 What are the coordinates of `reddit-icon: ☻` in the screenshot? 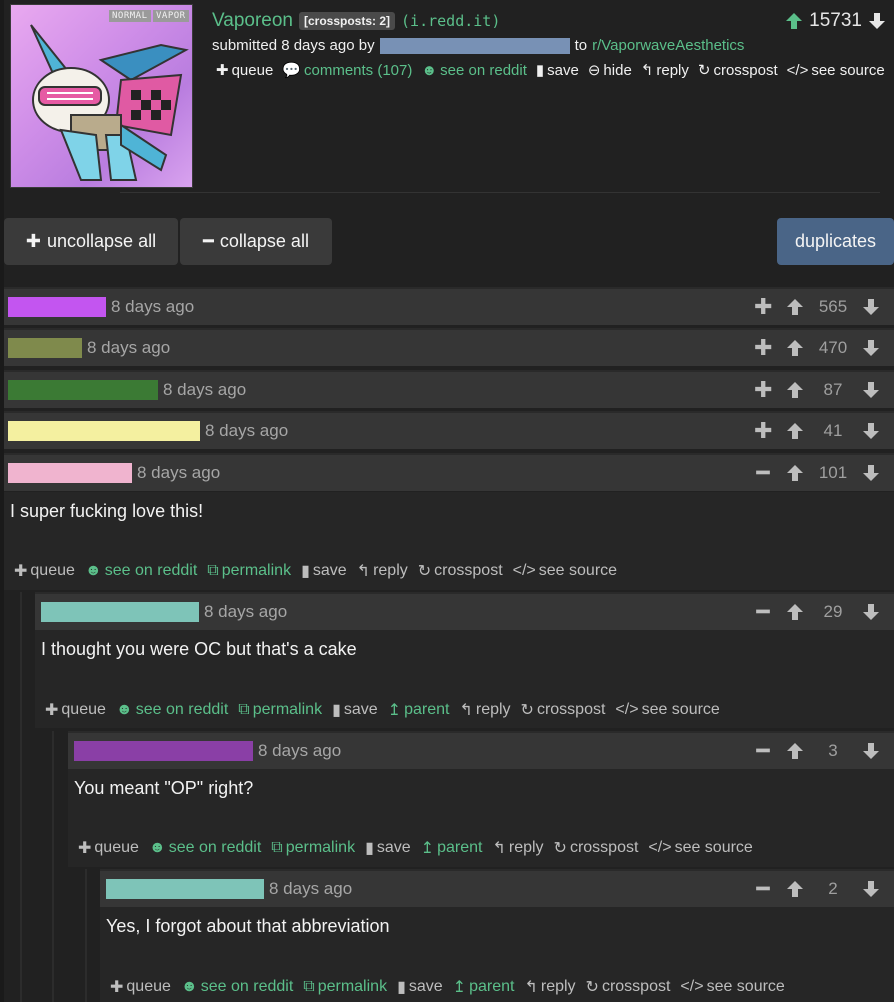 It's located at (157, 847).